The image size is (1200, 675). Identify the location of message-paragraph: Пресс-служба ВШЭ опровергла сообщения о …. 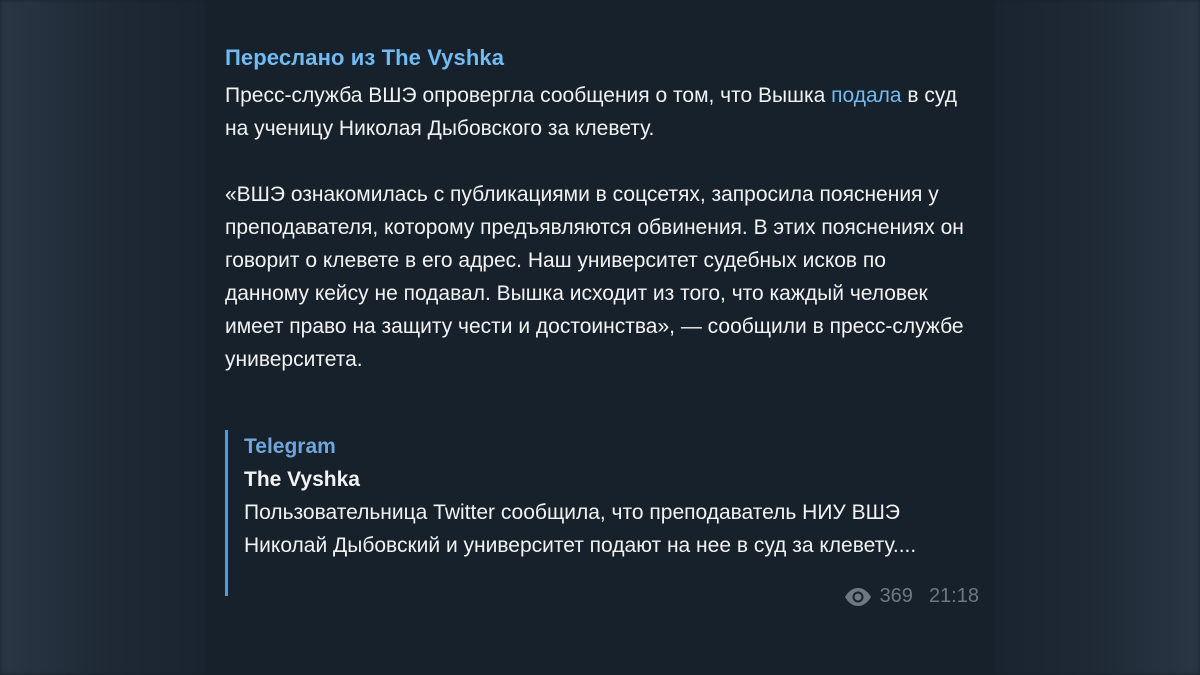
(600, 112).